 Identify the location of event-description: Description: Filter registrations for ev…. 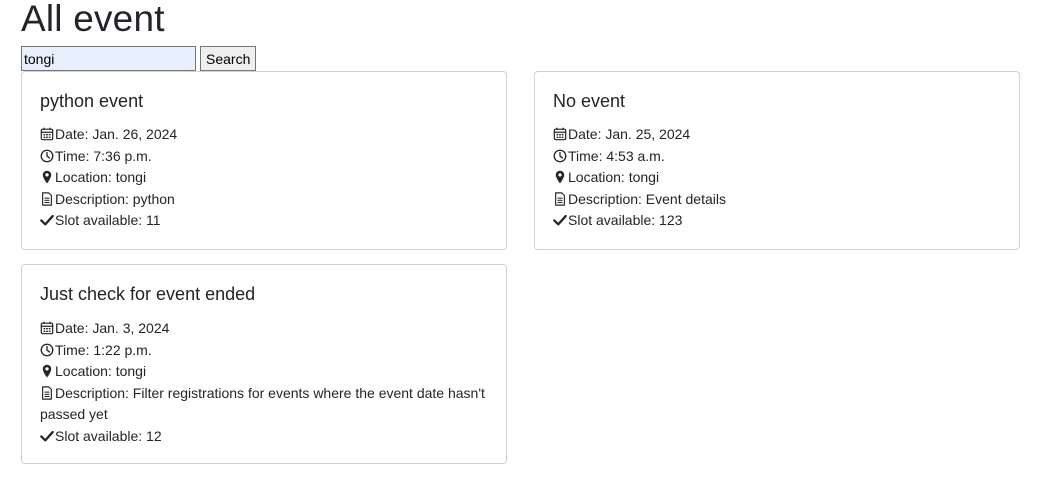
(264, 404).